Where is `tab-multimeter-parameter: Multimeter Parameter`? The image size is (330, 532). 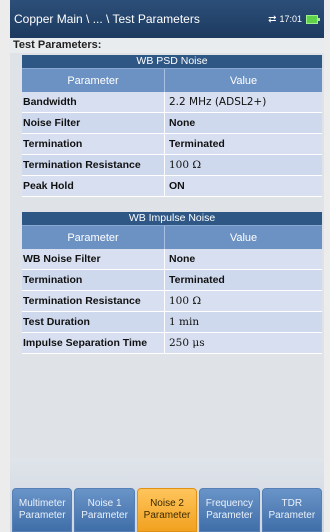
tab-multimeter-parameter: Multimeter Parameter is located at coordinates (42, 510).